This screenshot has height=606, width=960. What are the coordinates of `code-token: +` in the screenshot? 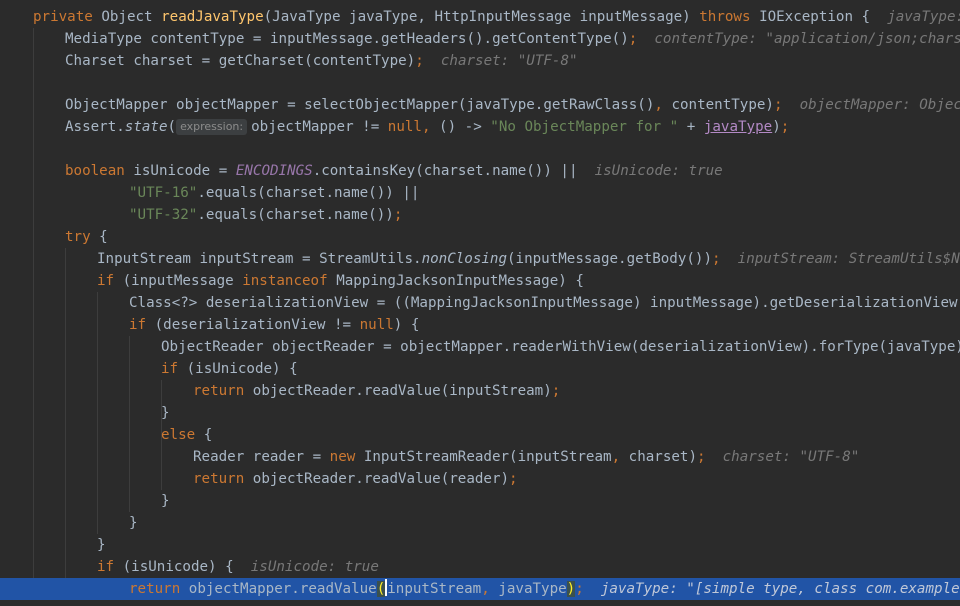 It's located at (691, 127).